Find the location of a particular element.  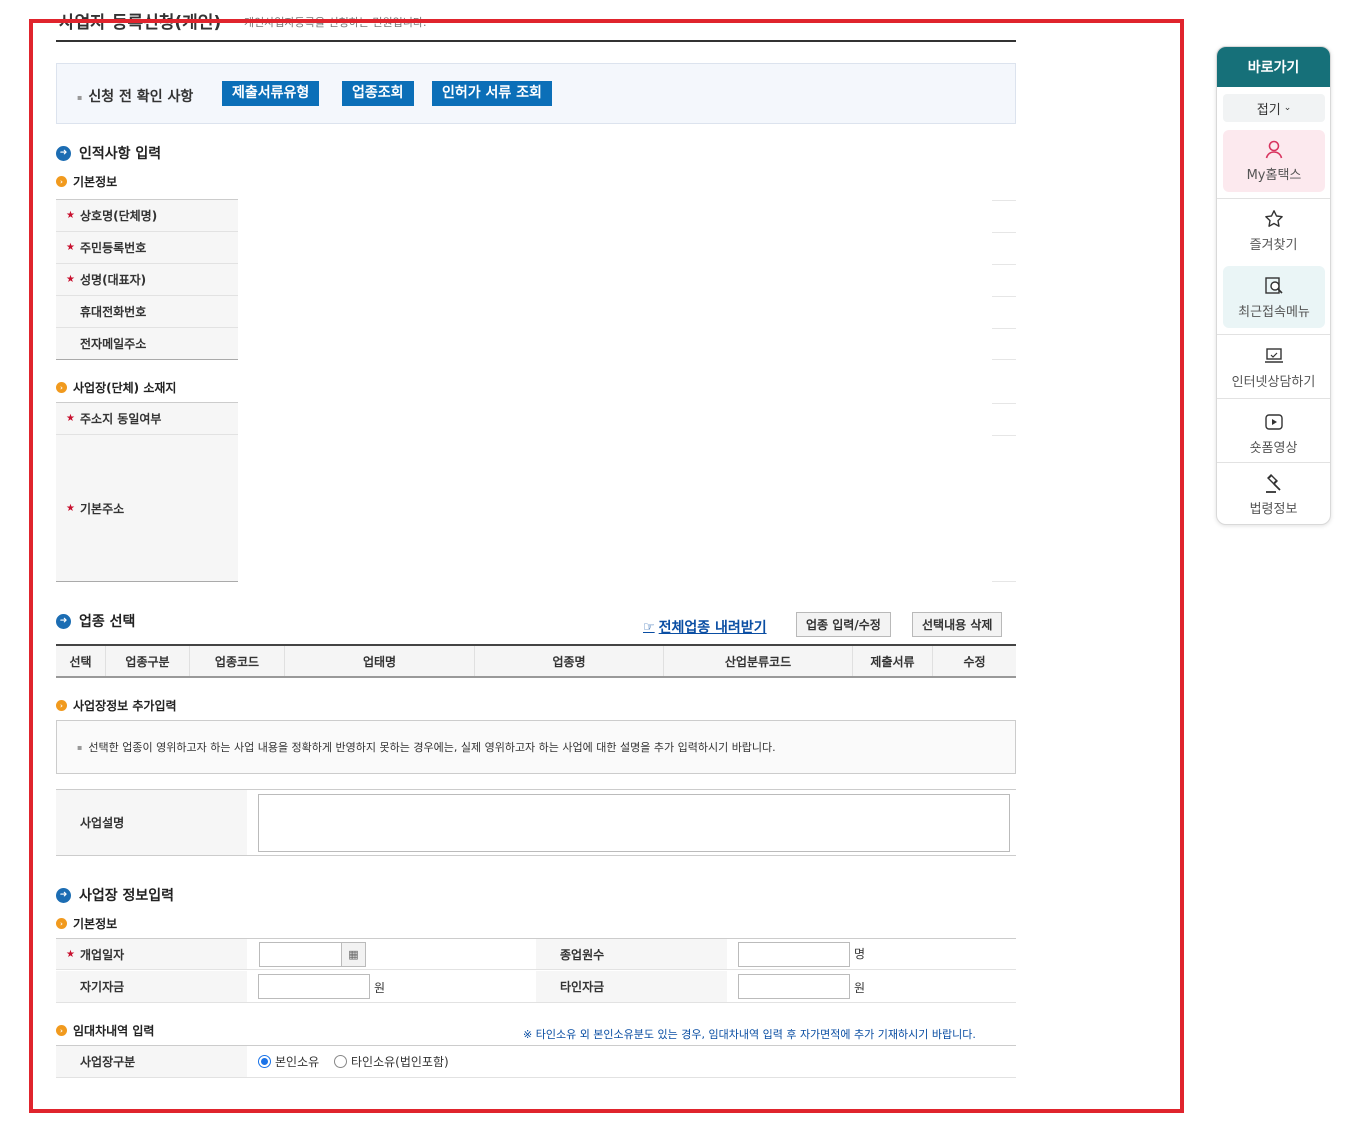

field-mobile-phone: 휴대전화번호 is located at coordinates (536, 312).